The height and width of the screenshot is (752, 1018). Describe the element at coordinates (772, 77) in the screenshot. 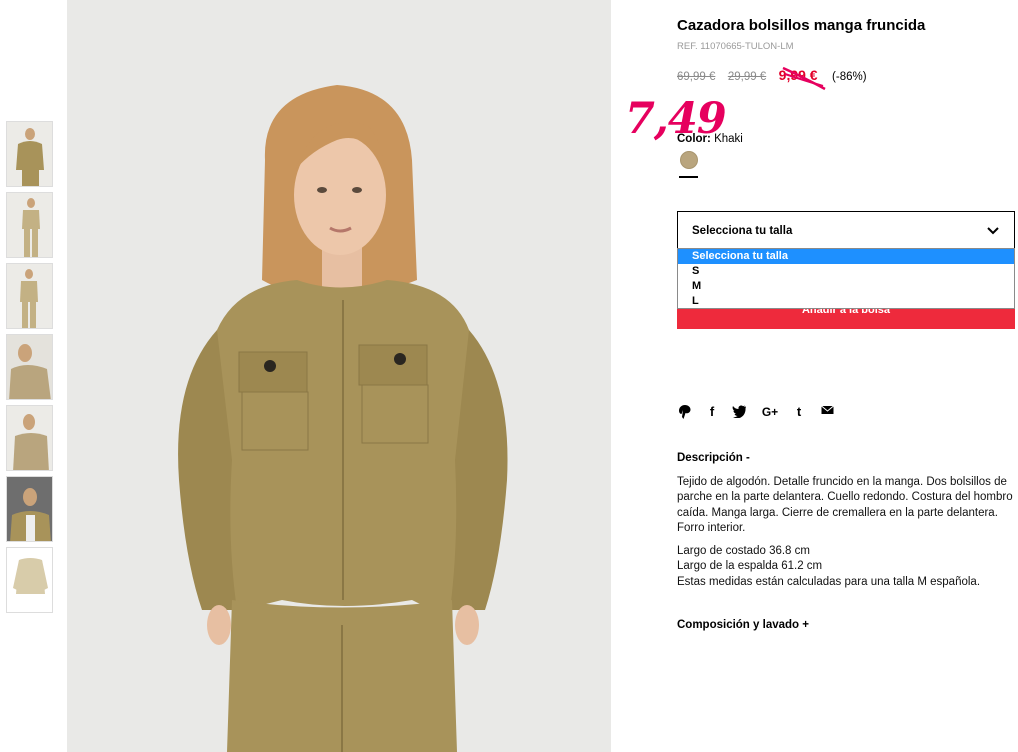

I see `price-row: 69,99 € 29,99 € 9,99 € (-86%)` at that location.